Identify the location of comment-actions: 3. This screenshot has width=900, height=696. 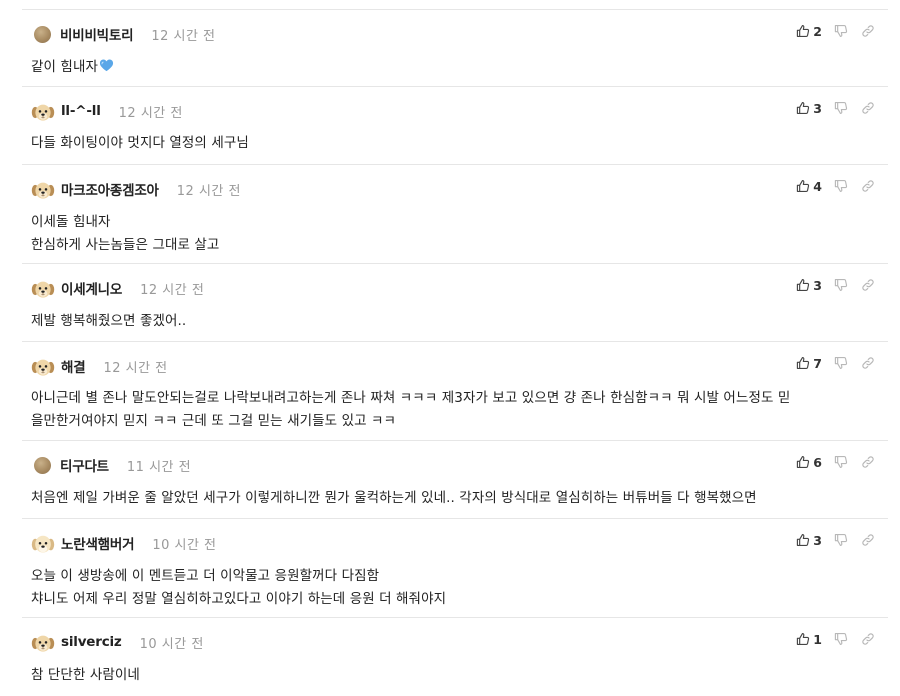
(835, 108).